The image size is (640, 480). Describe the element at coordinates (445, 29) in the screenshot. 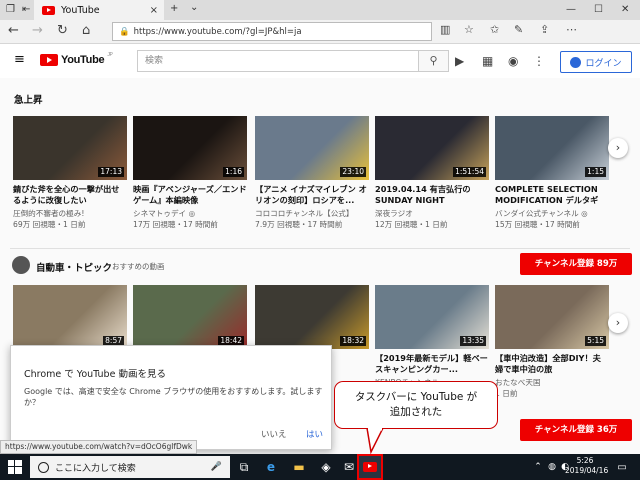

I see `reading-view-icon: ▥` at that location.